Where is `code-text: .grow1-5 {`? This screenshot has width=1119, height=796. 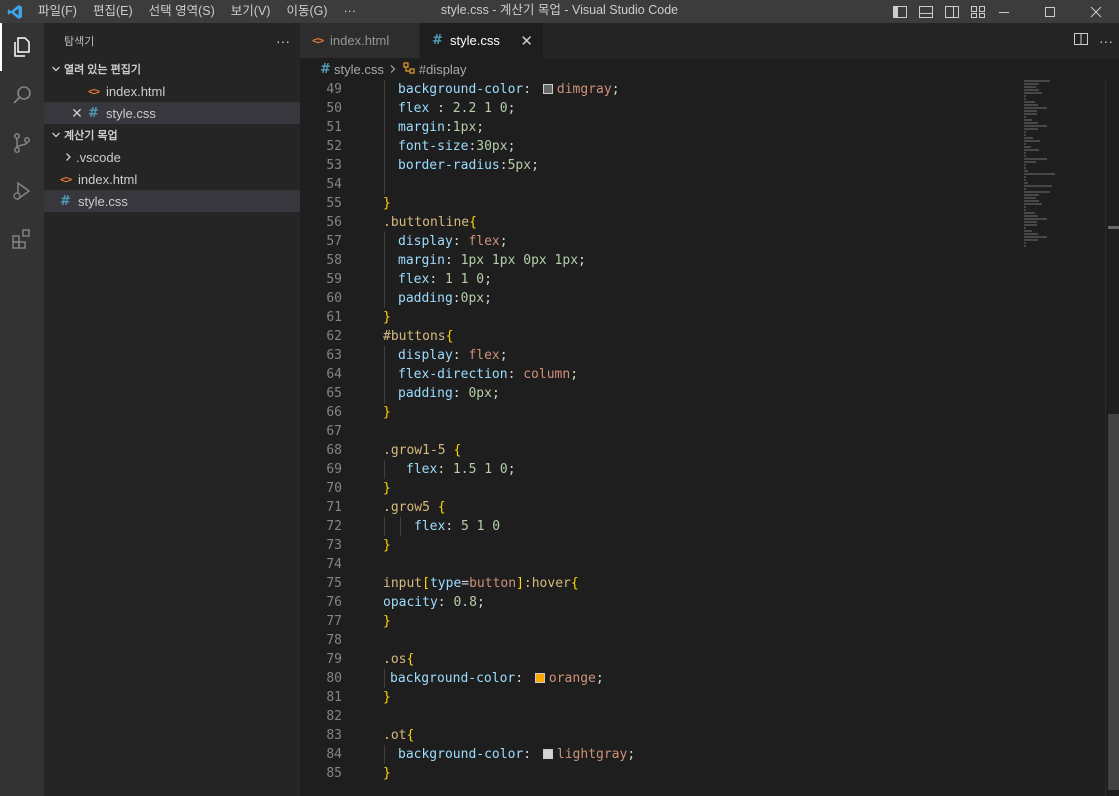
code-text: .grow1-5 { is located at coordinates (422, 450).